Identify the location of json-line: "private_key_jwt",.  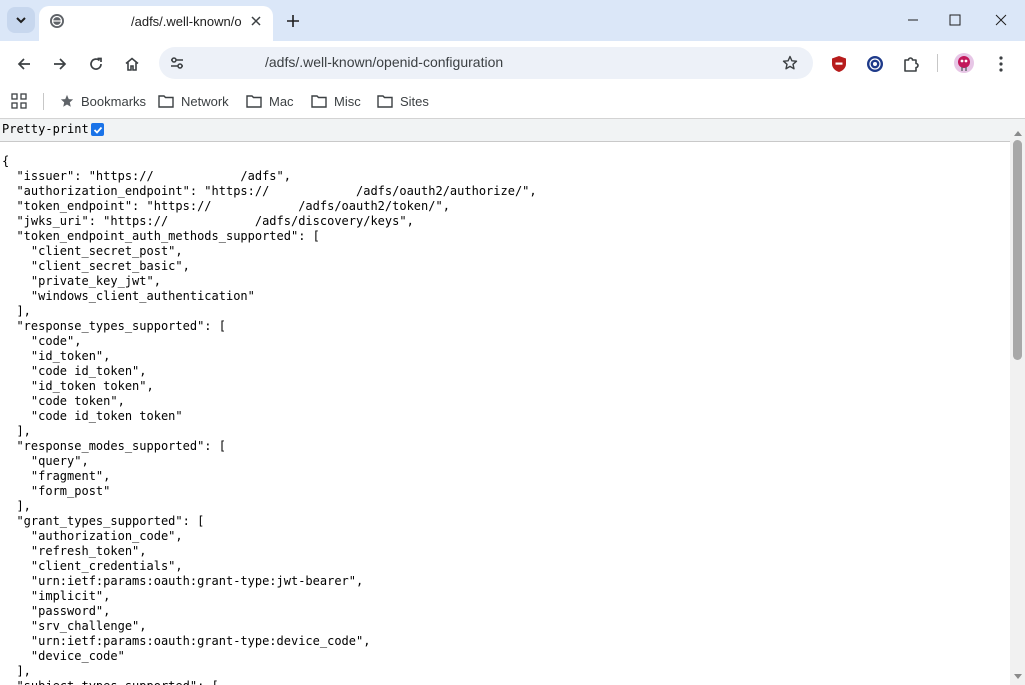
(81, 281).